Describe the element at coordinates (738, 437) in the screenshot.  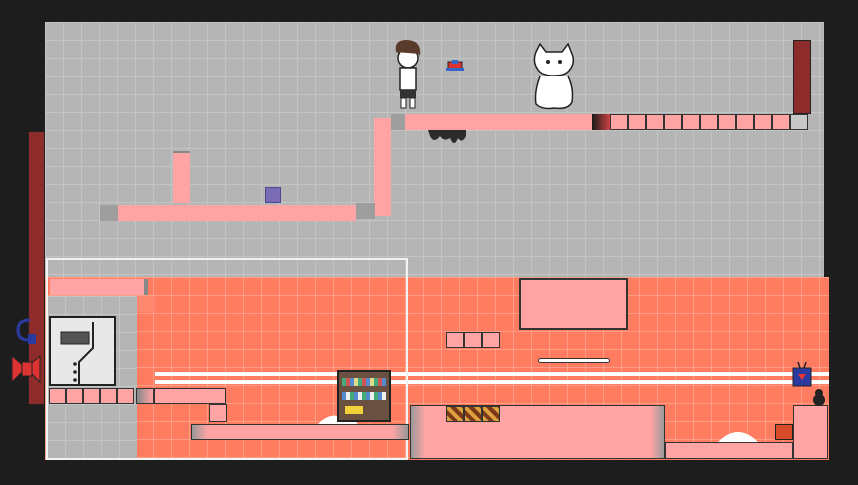
I see `snow-pile-icon` at that location.